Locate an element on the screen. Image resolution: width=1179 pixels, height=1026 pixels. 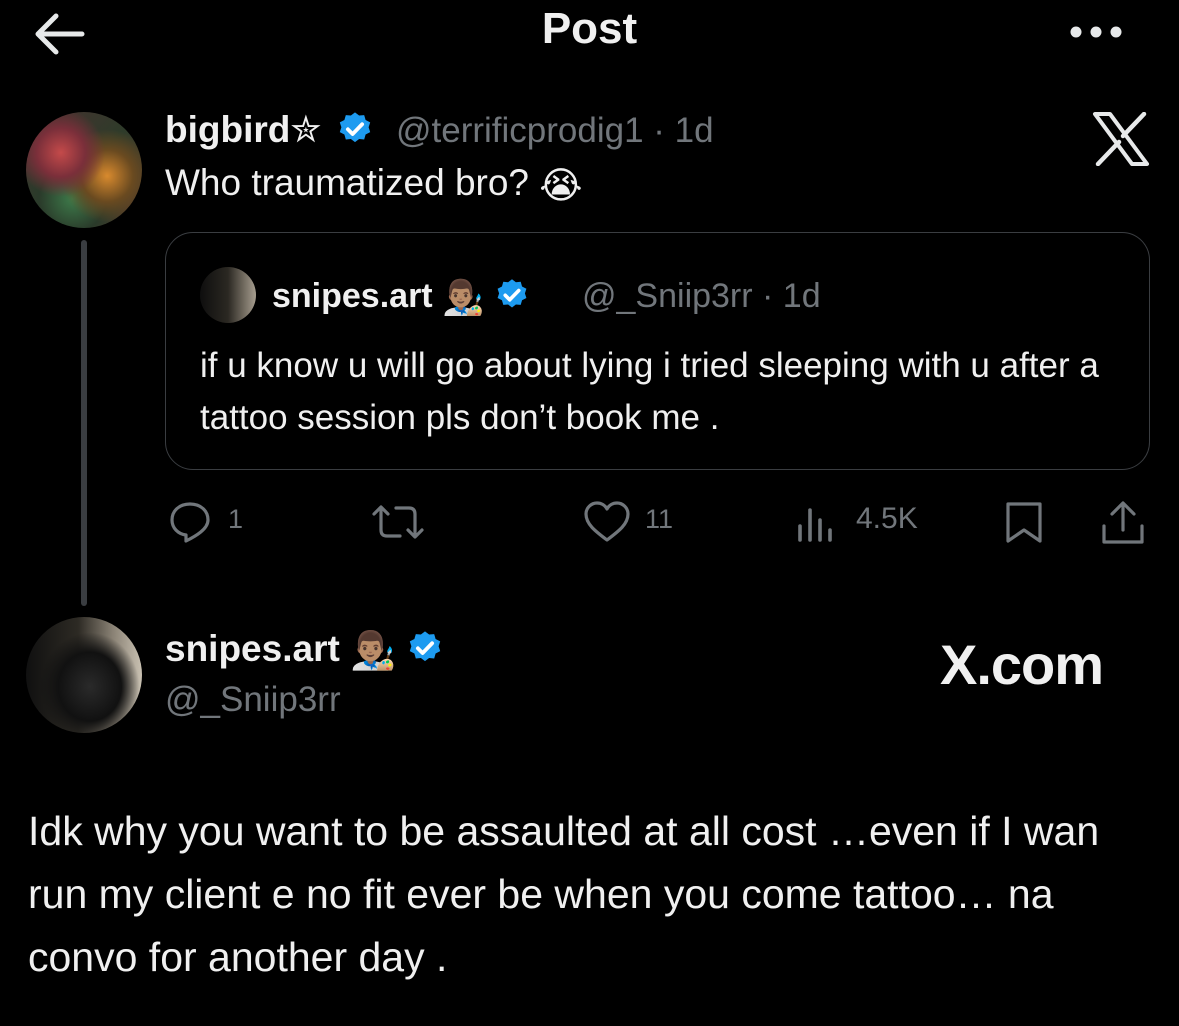
tweet-author-name: bigbird✮ is located at coordinates (269, 129).